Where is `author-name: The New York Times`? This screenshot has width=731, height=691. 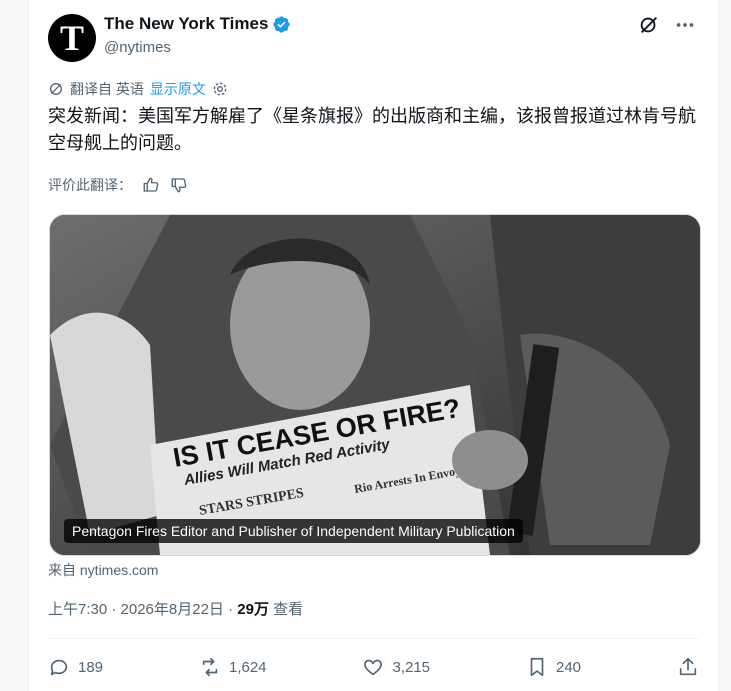
author-name: The New York Times is located at coordinates (186, 24).